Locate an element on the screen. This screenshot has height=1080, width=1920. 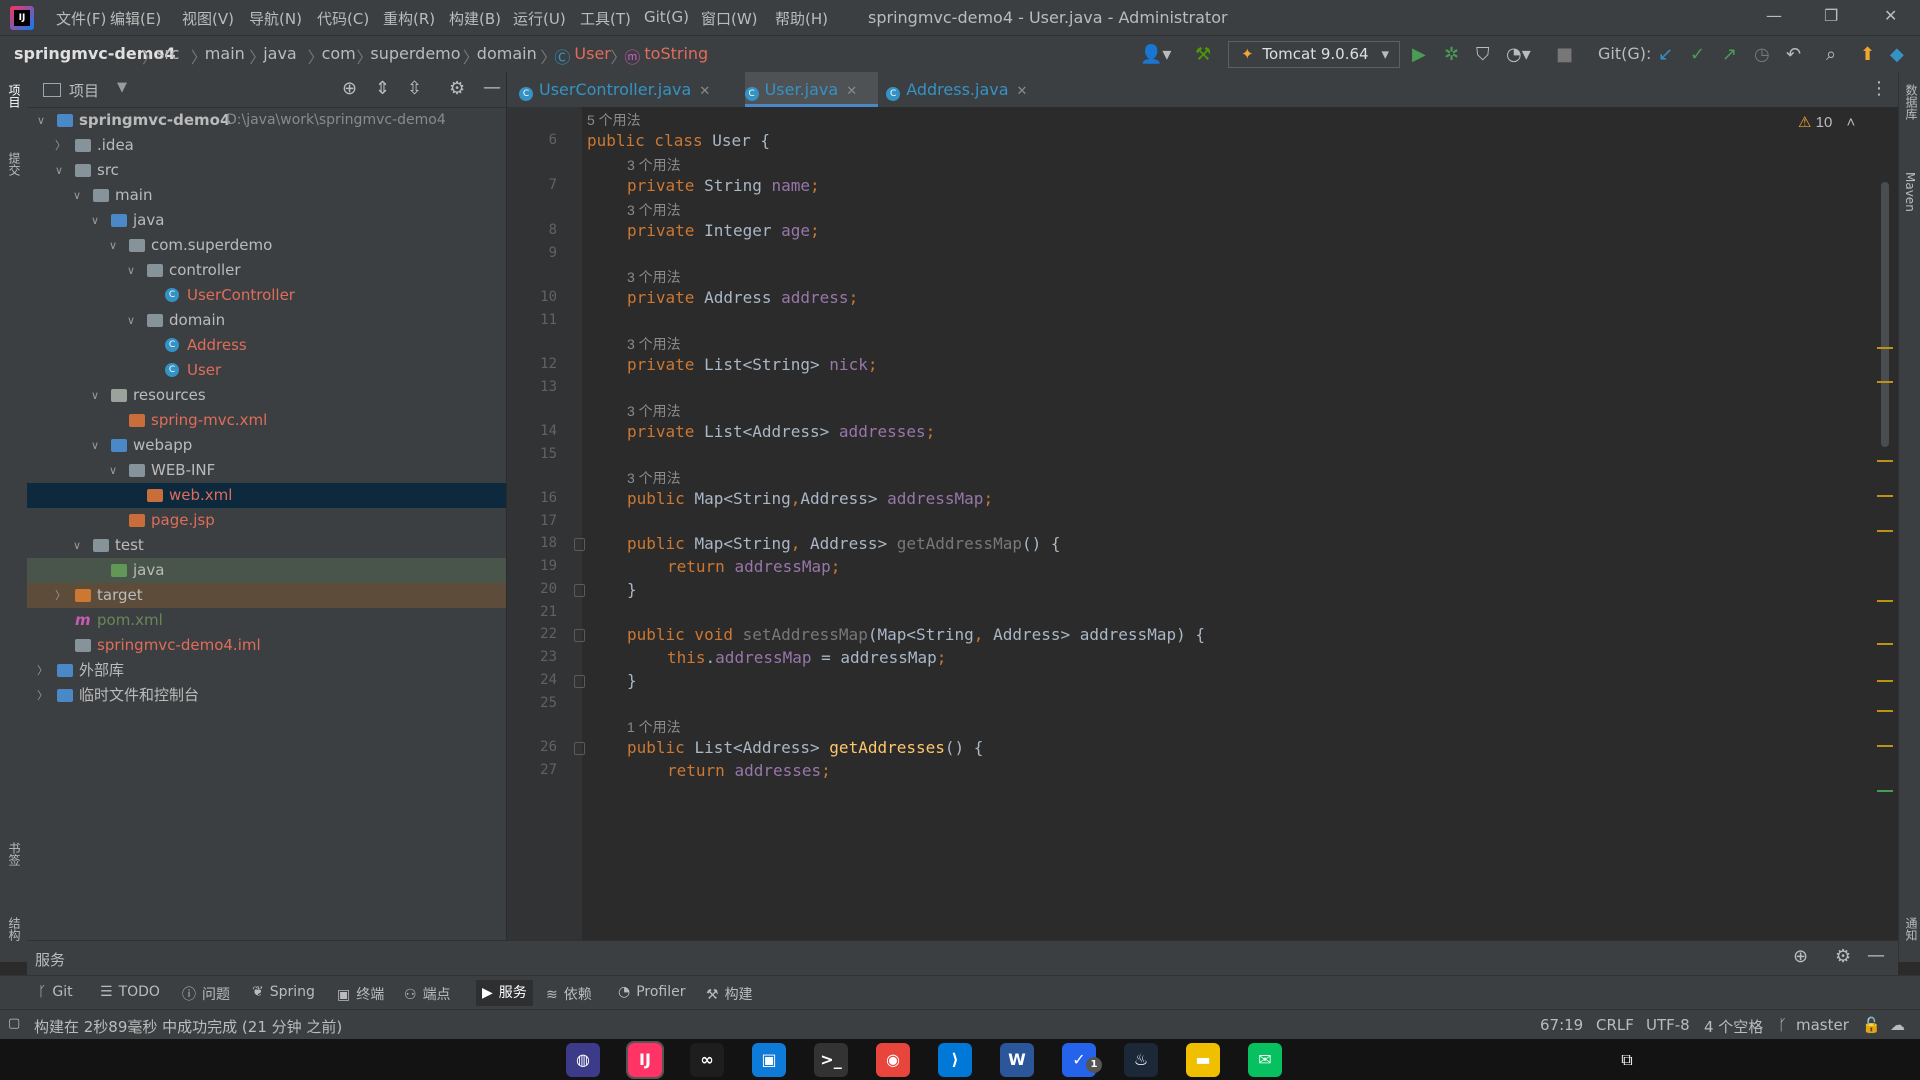
chevron-up-icon: ˄ is located at coordinates (1850, 122).